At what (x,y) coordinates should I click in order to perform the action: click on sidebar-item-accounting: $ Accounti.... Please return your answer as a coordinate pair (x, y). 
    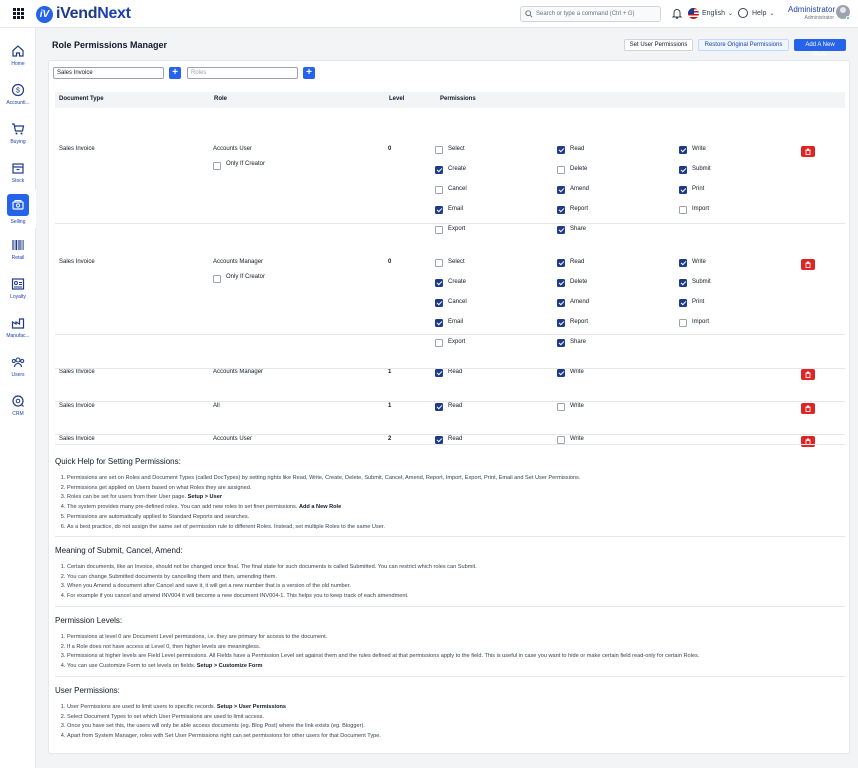
    Looking at the image, I should click on (18, 94).